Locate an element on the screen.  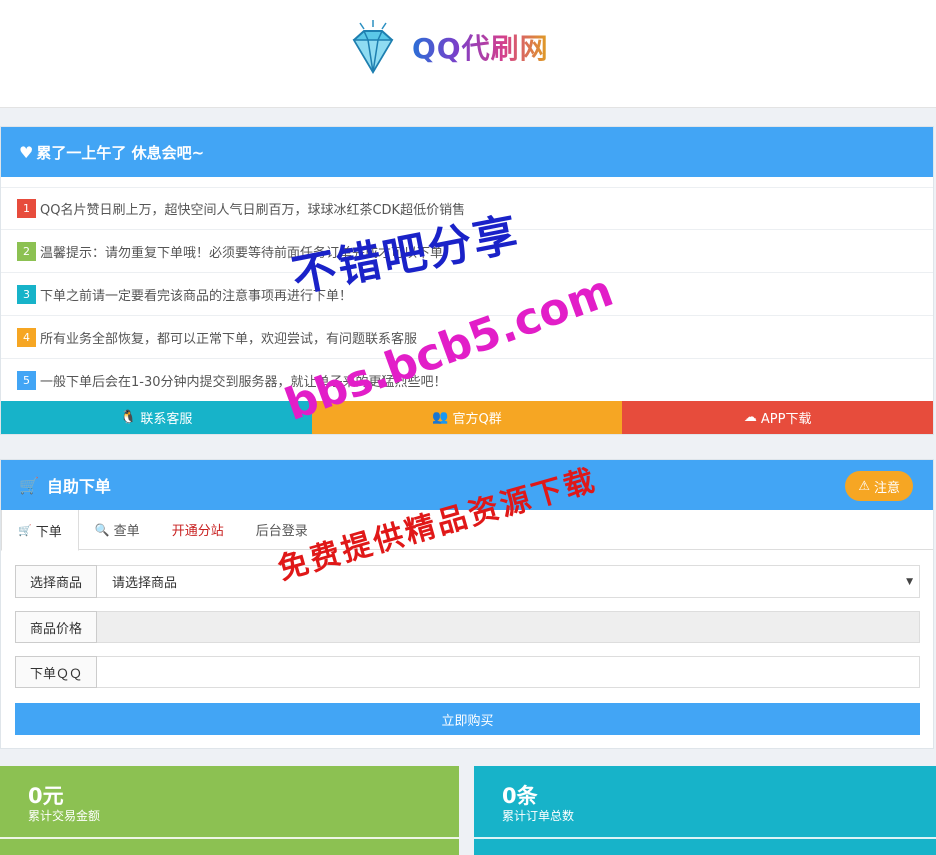
notice-item: 3 下单之前请一定要看完该商品的注意事项再进行下单！ is located at coordinates (467, 294).